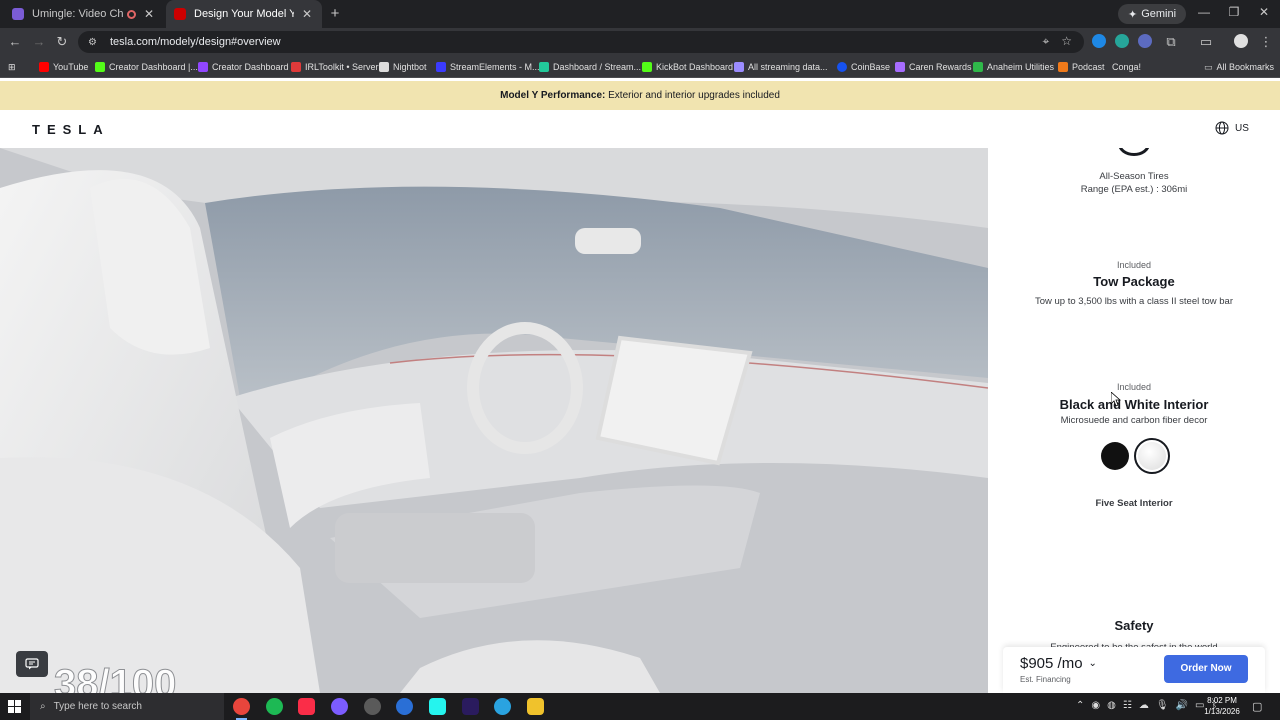 The image size is (1280, 720). What do you see at coordinates (502, 706) in the screenshot?
I see `telegram-icon` at bounding box center [502, 706].